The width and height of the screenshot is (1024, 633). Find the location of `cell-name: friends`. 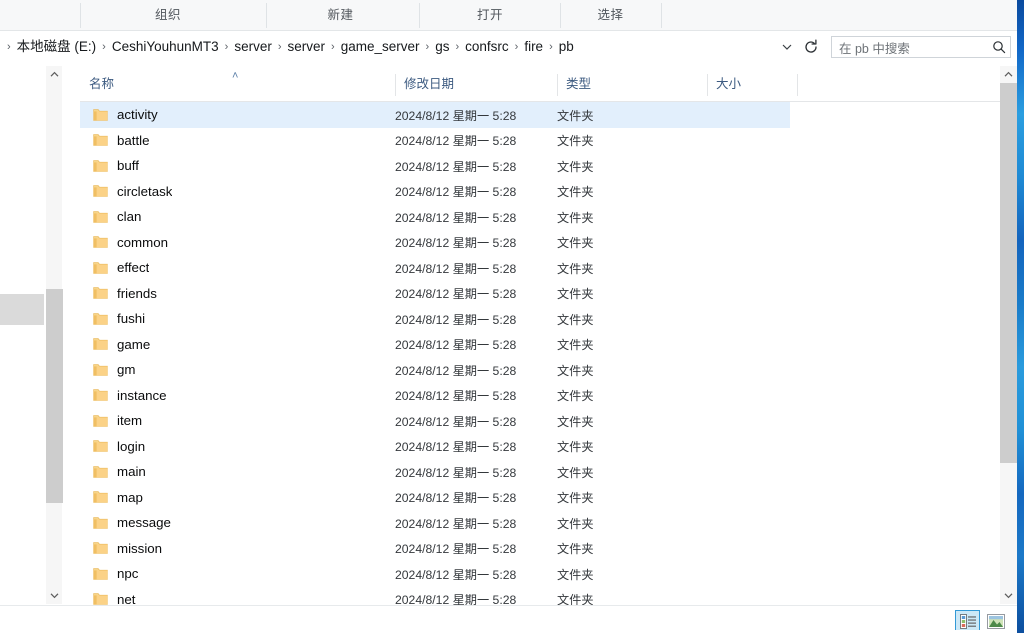

cell-name: friends is located at coordinates (237, 293).